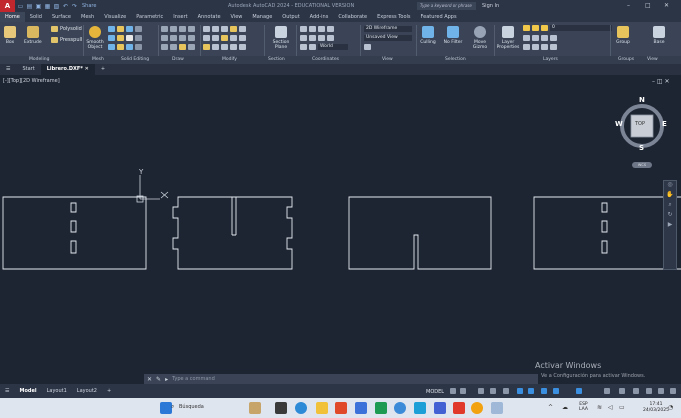  Describe the element at coordinates (642, 165) in the screenshot. I see `wcs-menu: WCS` at that location.